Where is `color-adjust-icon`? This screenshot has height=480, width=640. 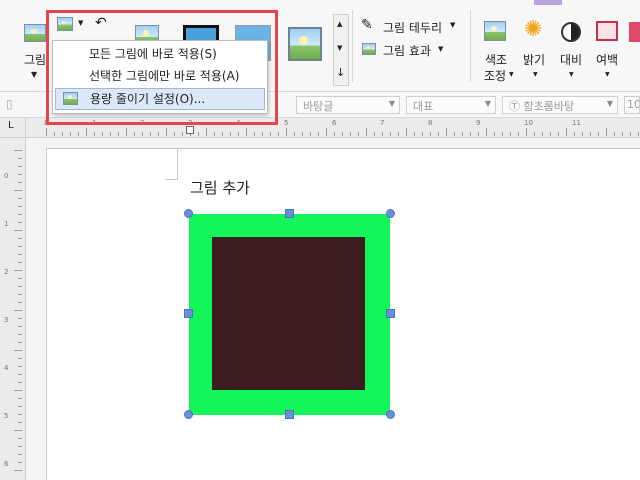
color-adjust-icon is located at coordinates (495, 31).